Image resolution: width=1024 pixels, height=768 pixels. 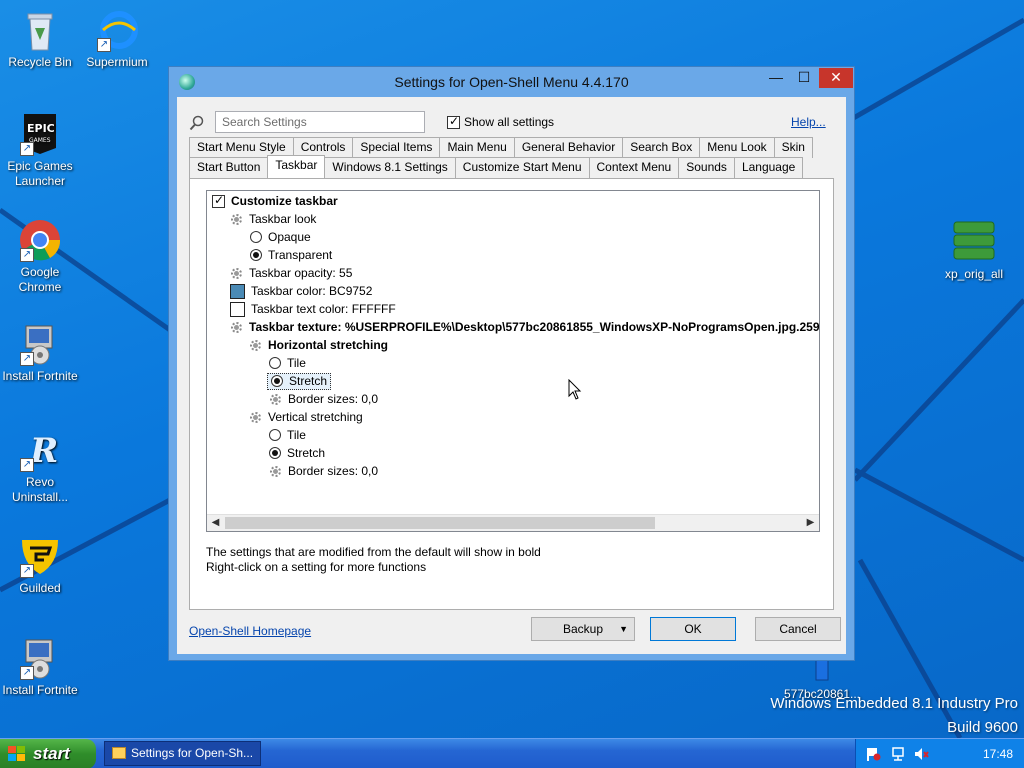 I want to click on tab-windows-8-1-settings: Windows 8.1 Settings, so click(x=390, y=167).